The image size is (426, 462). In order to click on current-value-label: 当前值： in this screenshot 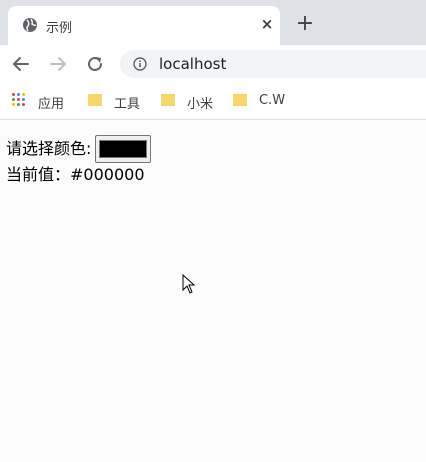, I will do `click(38, 174)`.